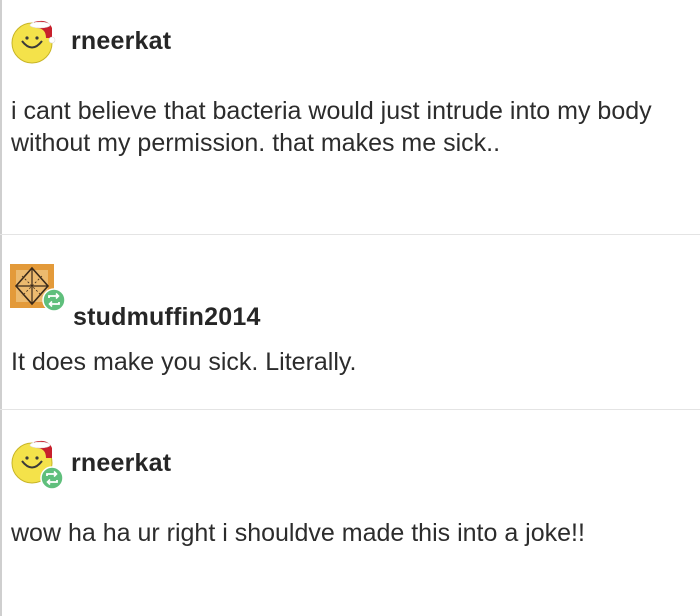 The image size is (700, 616). I want to click on username: studmuffin2014, so click(167, 317).